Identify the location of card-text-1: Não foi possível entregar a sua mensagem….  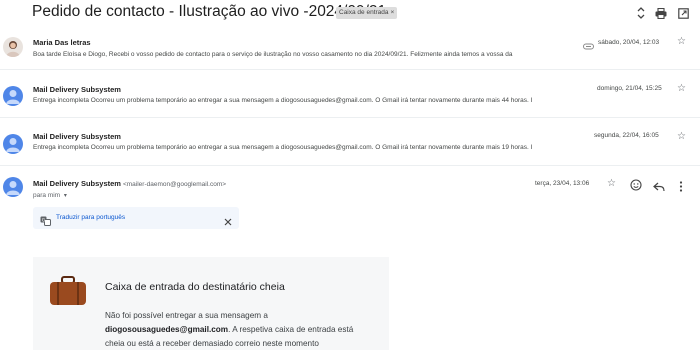
(186, 315).